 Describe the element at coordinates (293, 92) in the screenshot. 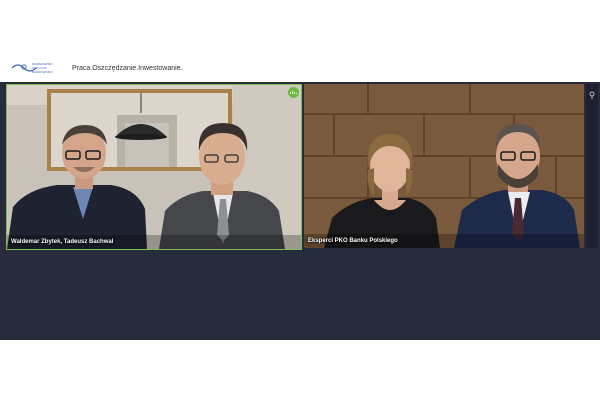

I see `audio-level-icon` at that location.